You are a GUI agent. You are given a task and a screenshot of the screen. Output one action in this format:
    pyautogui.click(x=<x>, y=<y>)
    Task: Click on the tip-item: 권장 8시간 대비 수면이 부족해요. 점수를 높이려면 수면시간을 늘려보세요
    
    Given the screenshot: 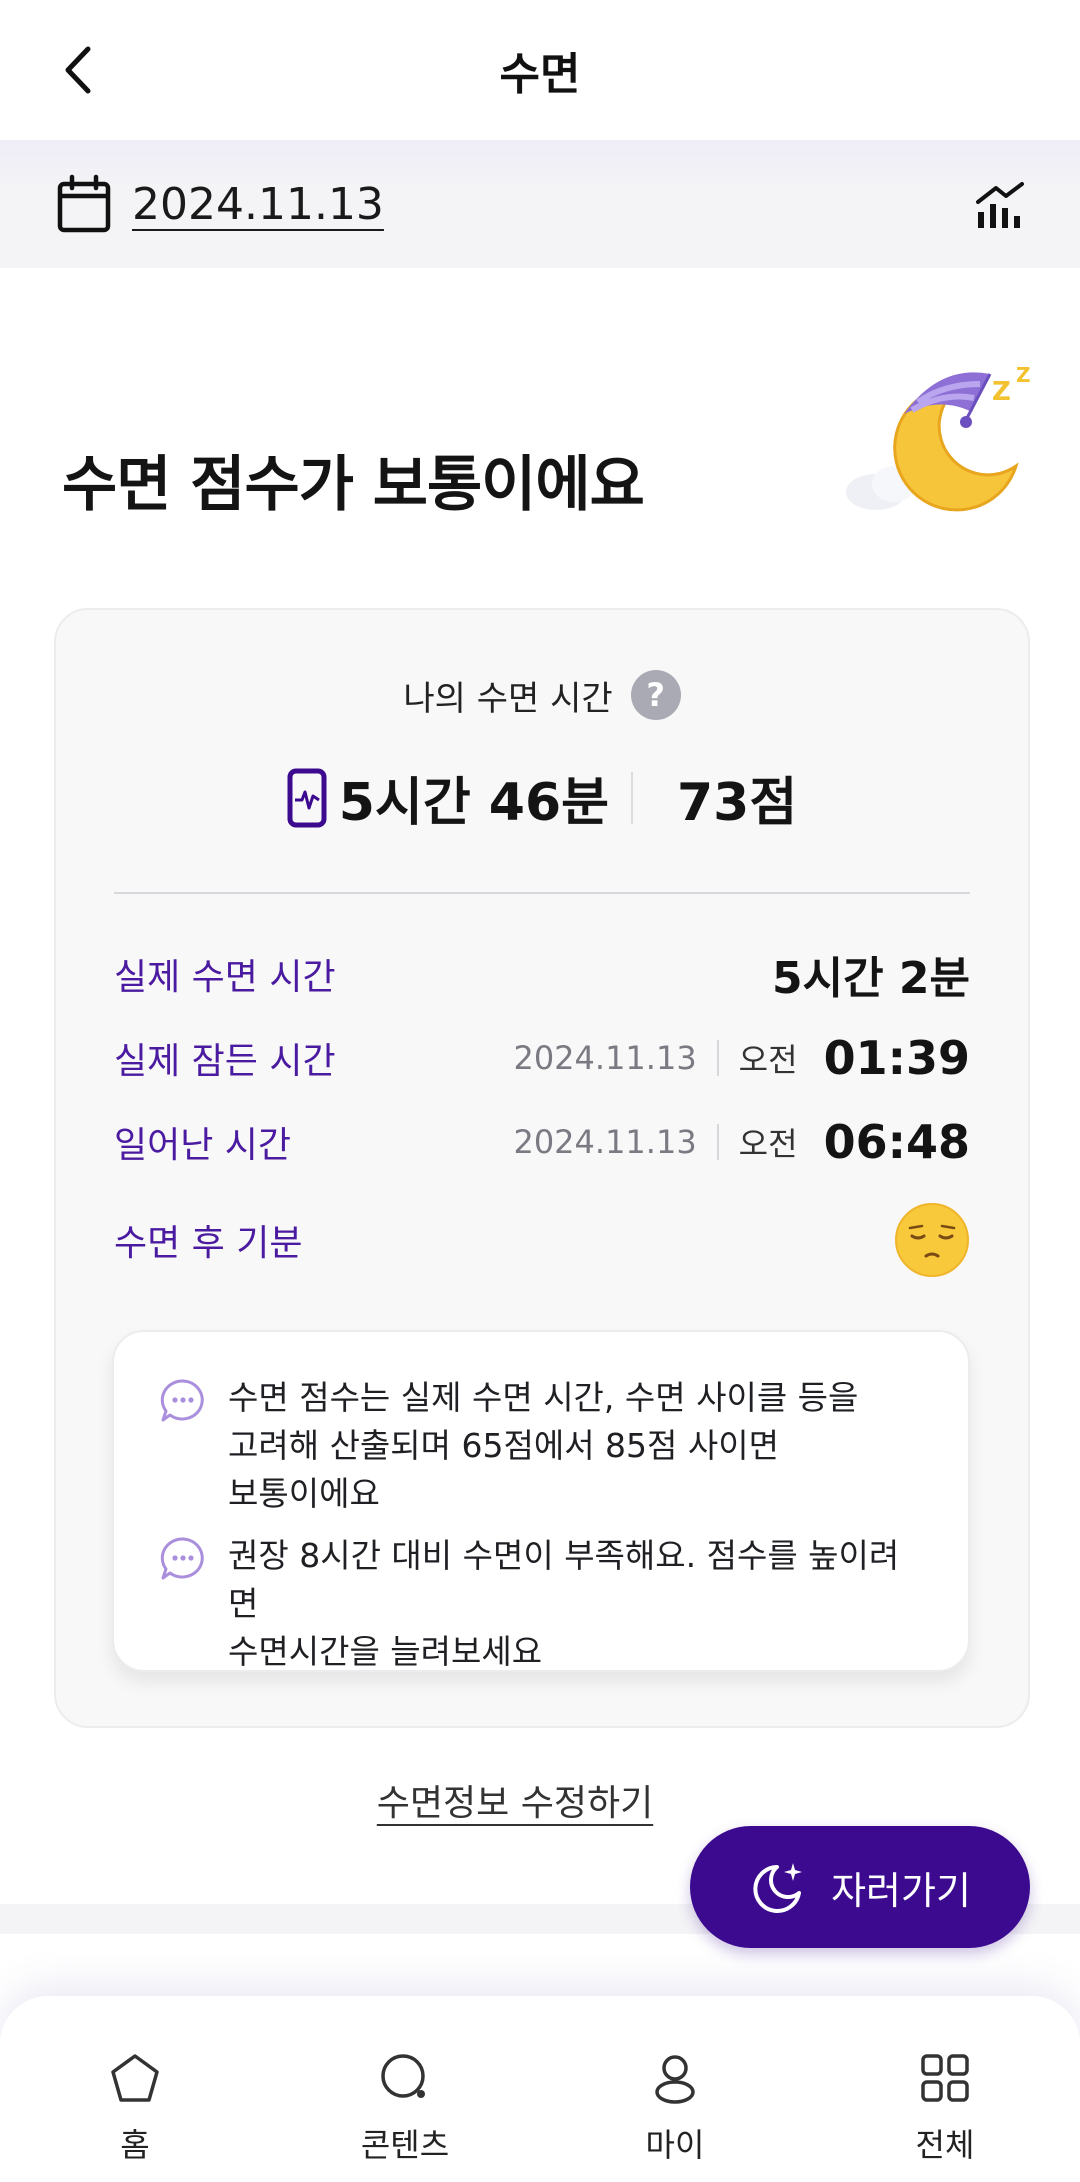 What is the action you would take?
    pyautogui.click(x=543, y=1604)
    